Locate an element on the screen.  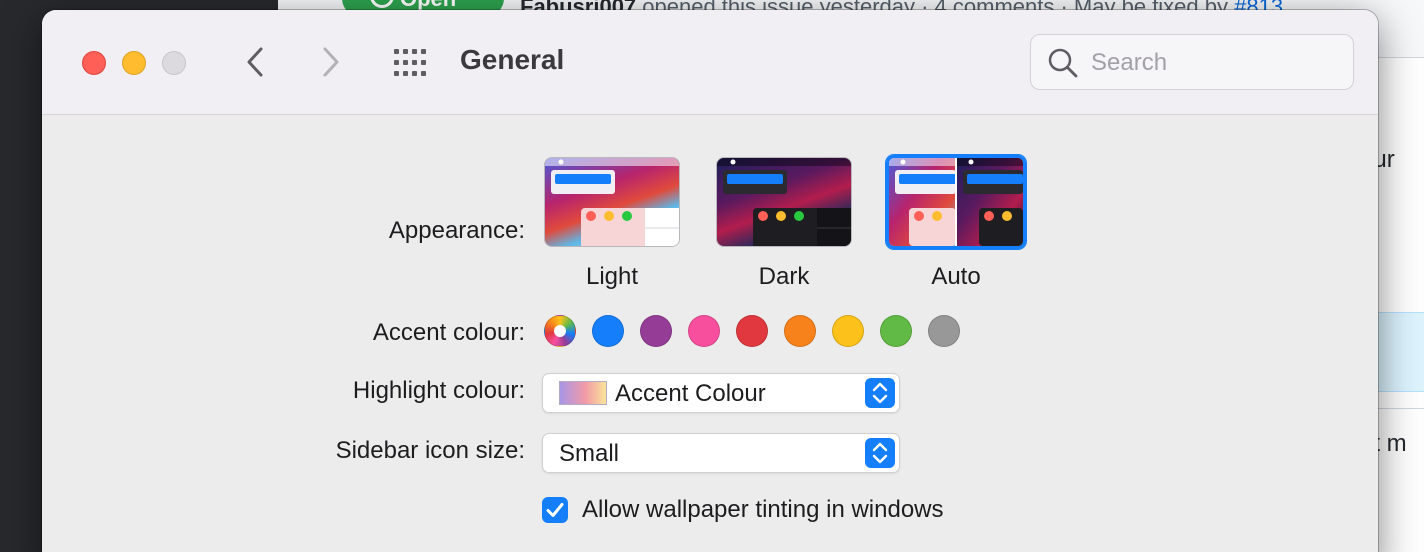
appearance-dark-label: Dark is located at coordinates (784, 276).